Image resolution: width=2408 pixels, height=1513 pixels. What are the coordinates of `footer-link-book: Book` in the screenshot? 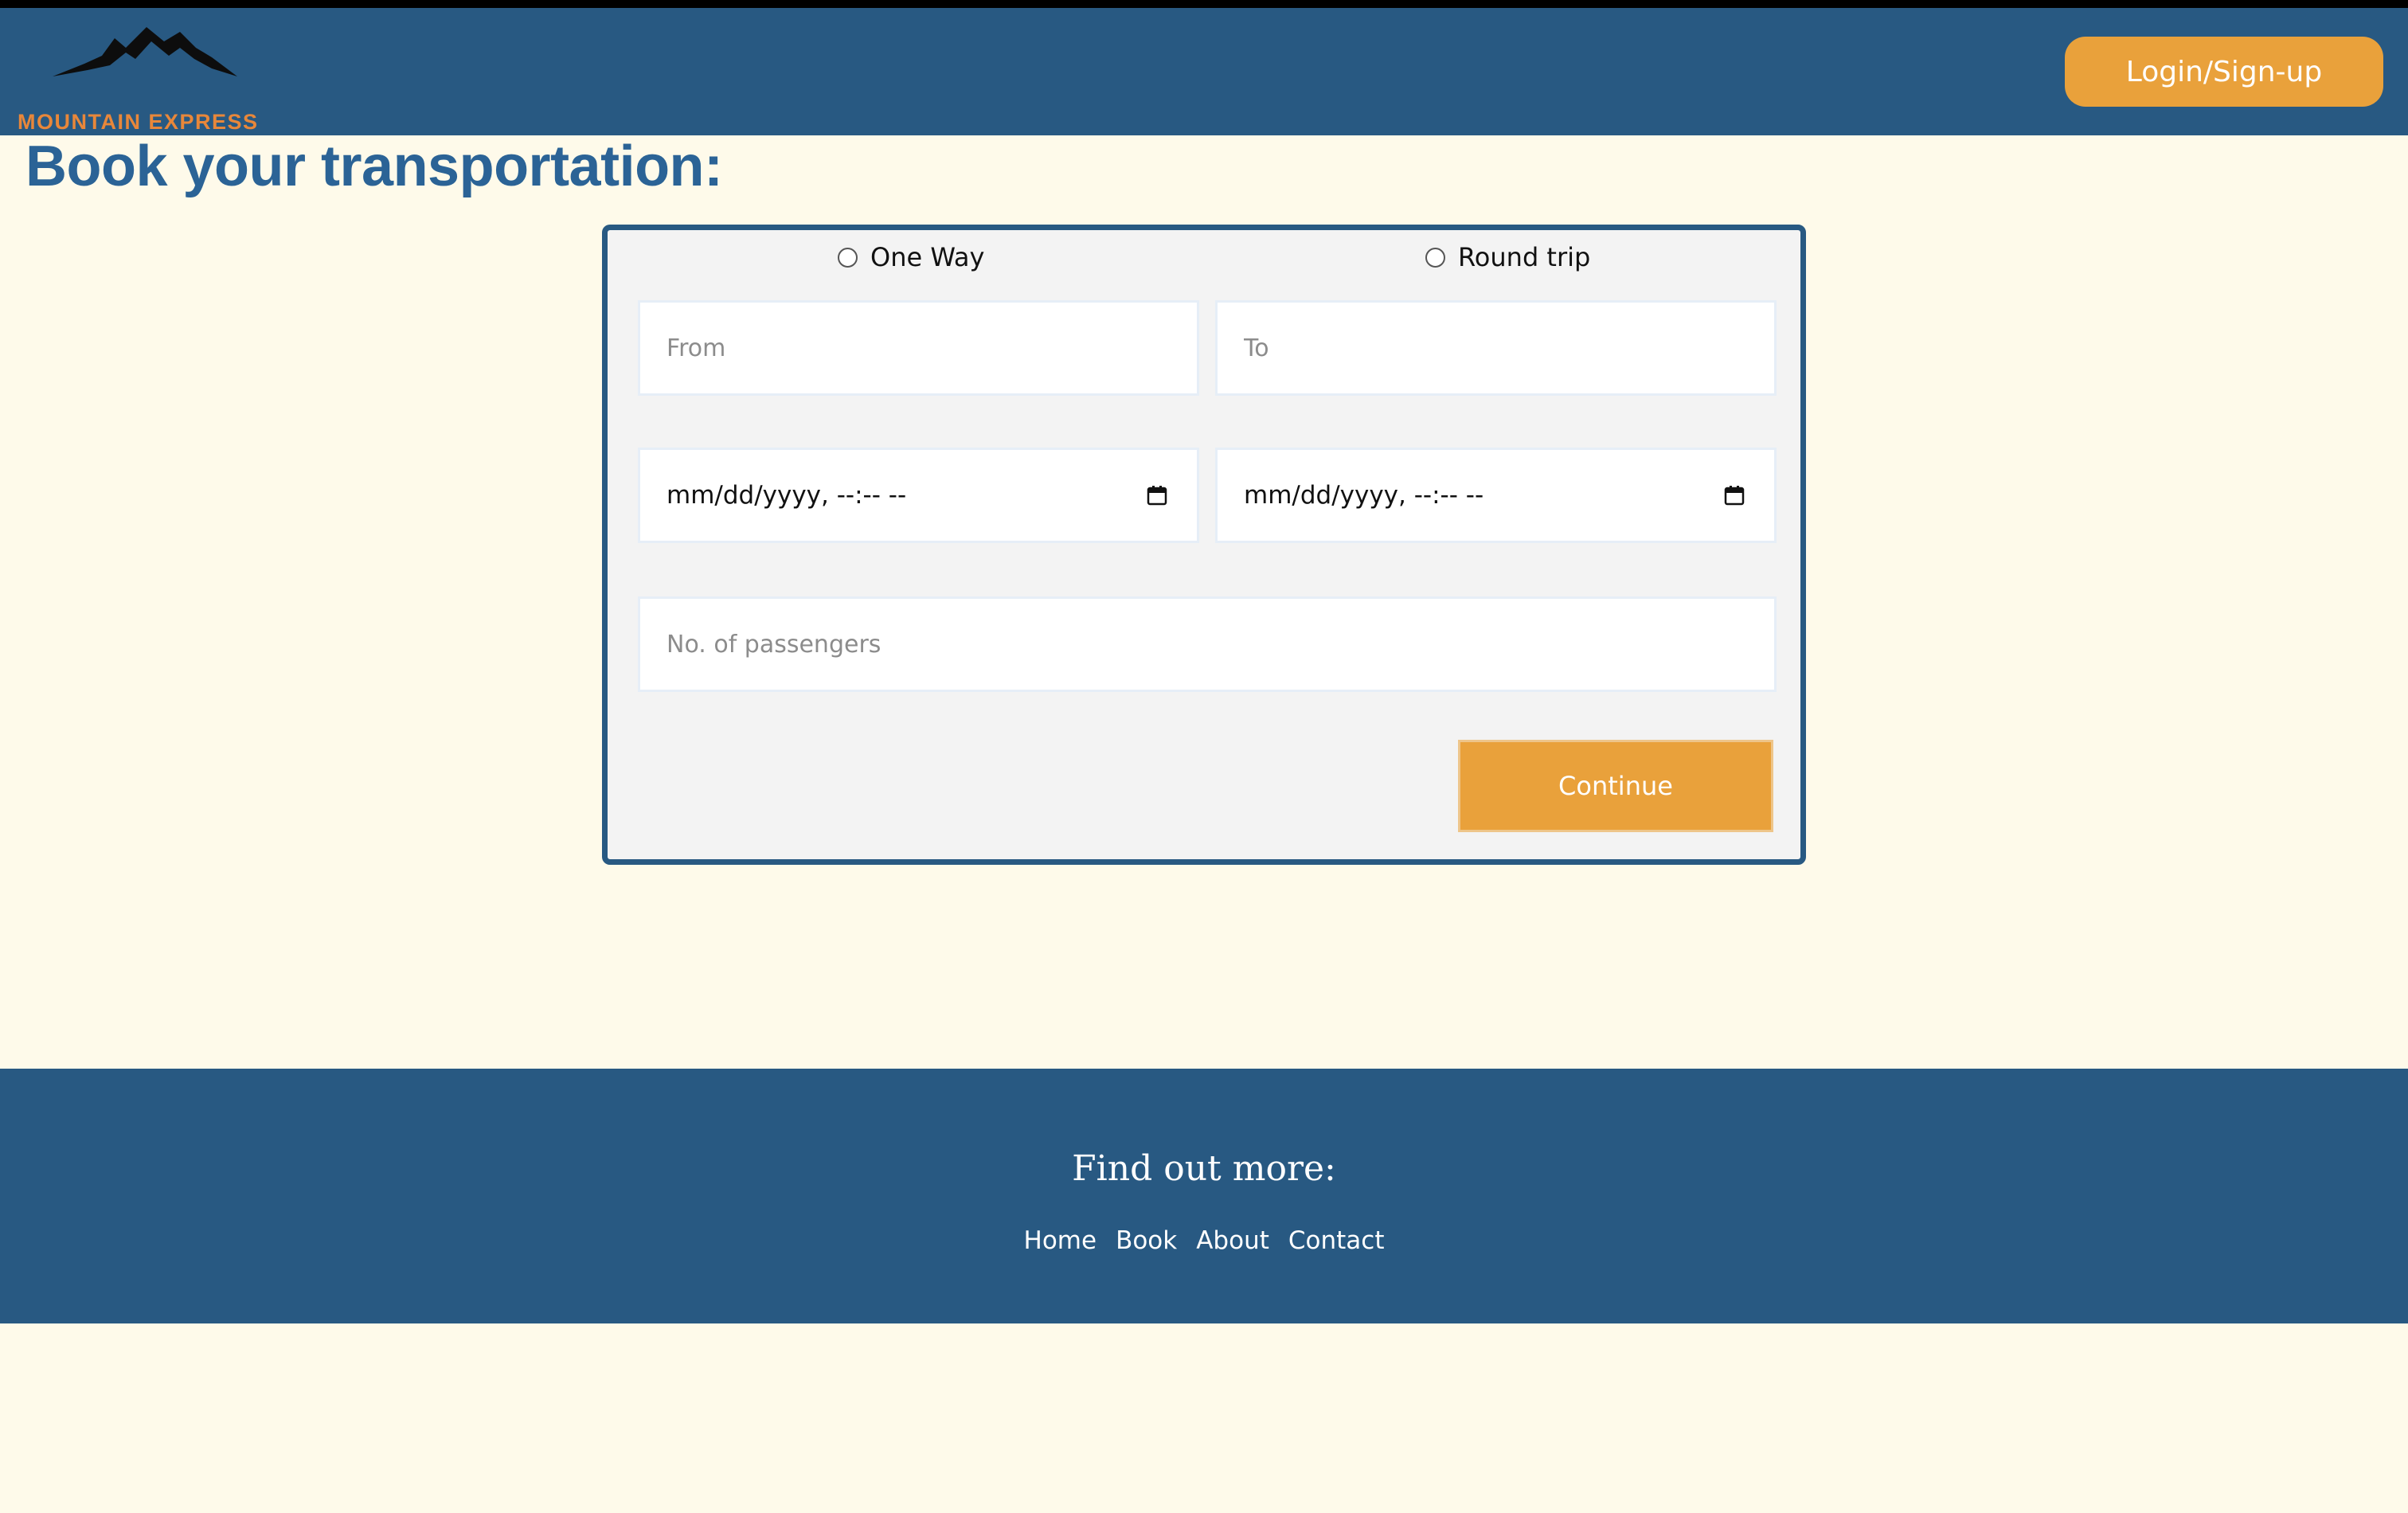 It's located at (1146, 1241).